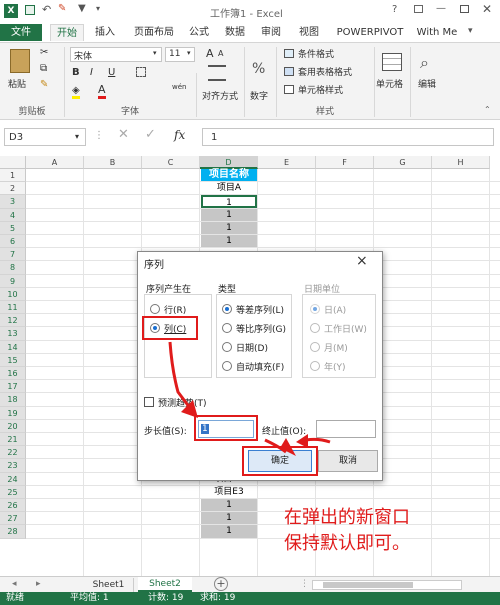 This screenshot has height=605, width=500. What do you see at coordinates (13, 162) in the screenshot?
I see `select-all-corner` at bounding box center [13, 162].